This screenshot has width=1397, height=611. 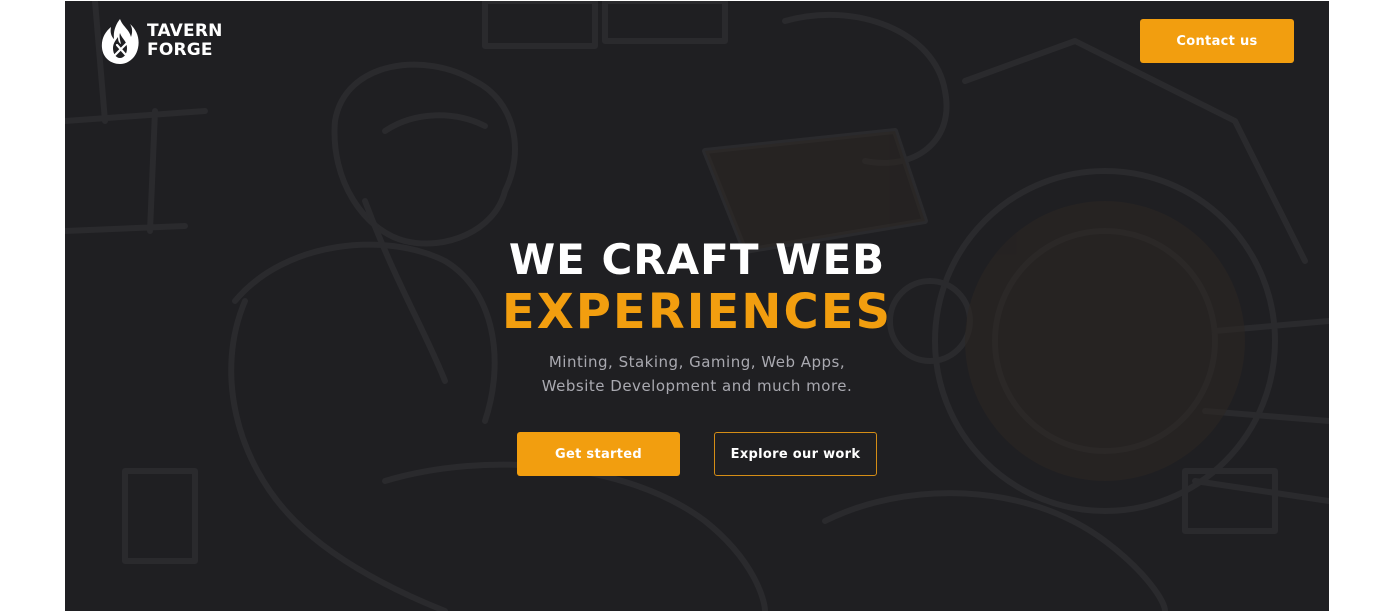 I want to click on hero-subtitle-line1: Minting, Staking, Gaming, Web Apps,, so click(x=697, y=362).